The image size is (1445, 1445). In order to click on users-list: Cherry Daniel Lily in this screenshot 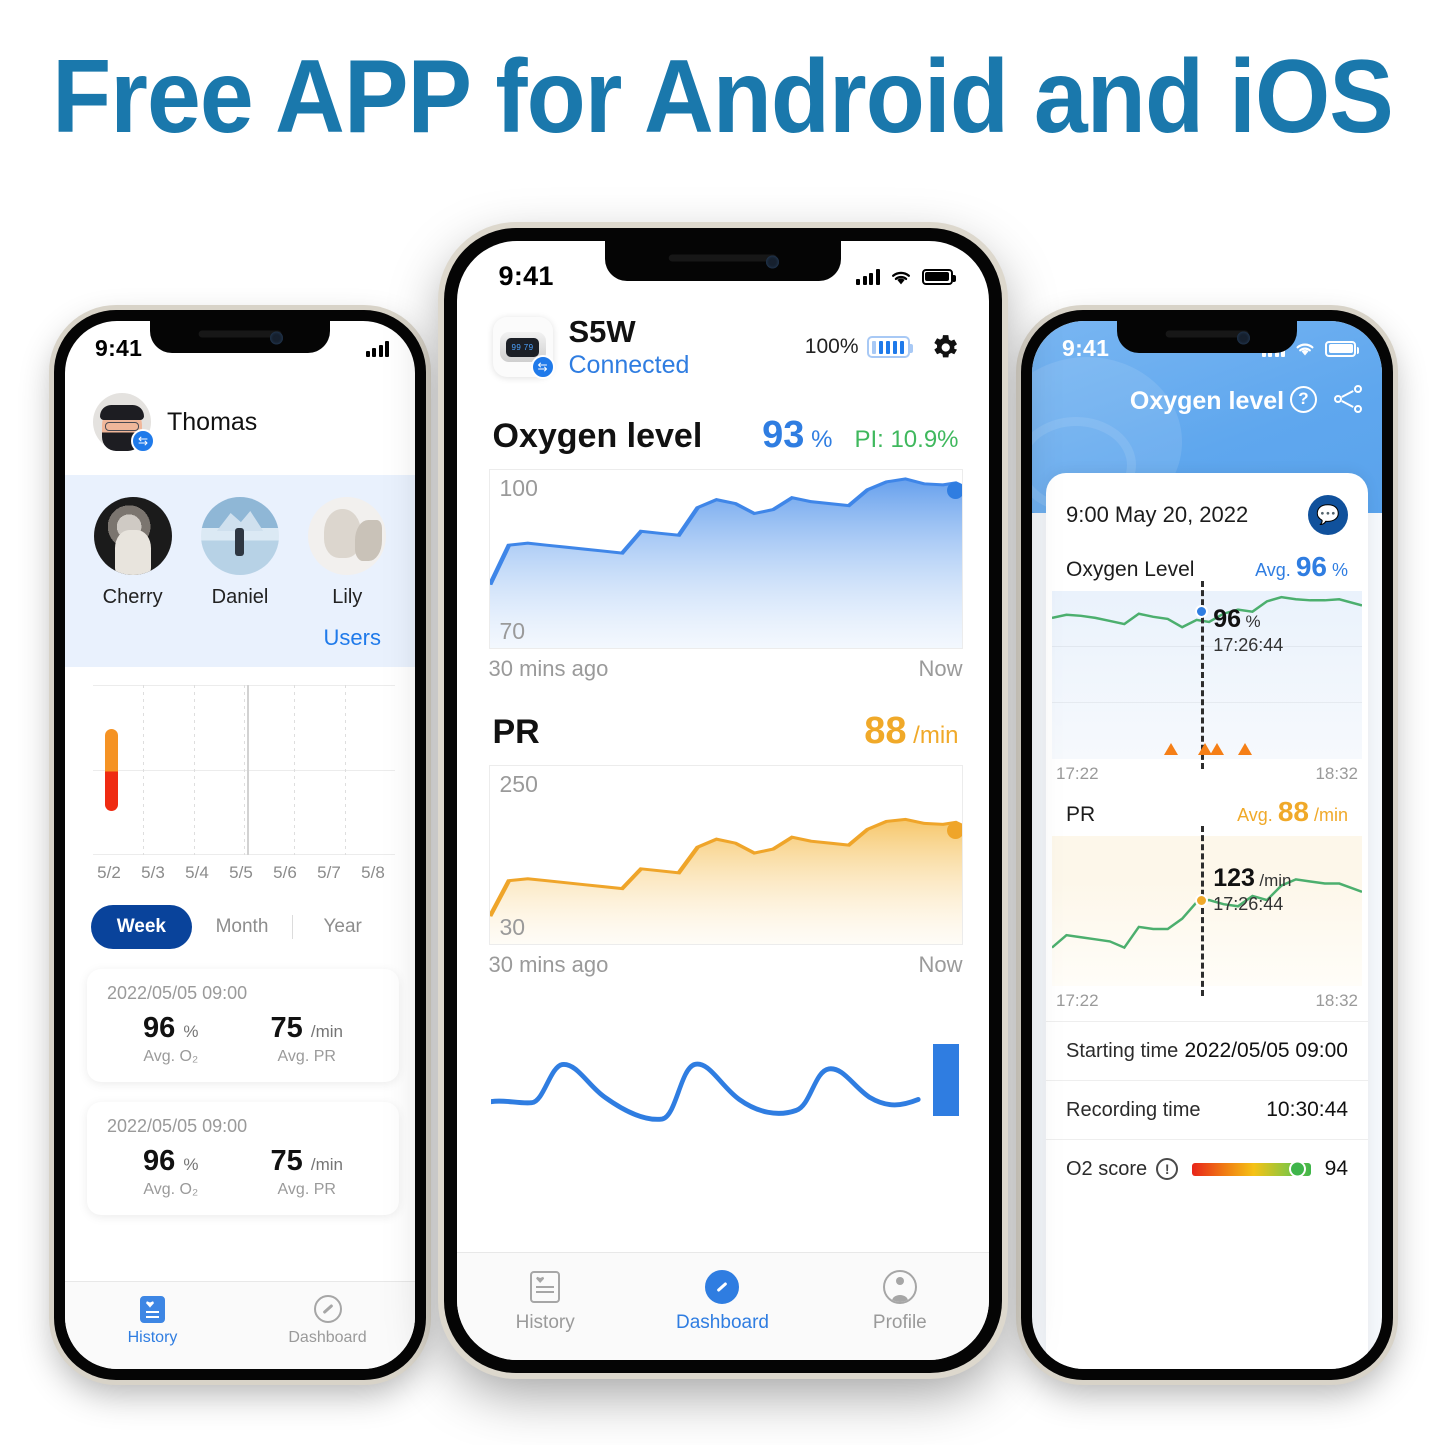, I will do `click(240, 553)`.